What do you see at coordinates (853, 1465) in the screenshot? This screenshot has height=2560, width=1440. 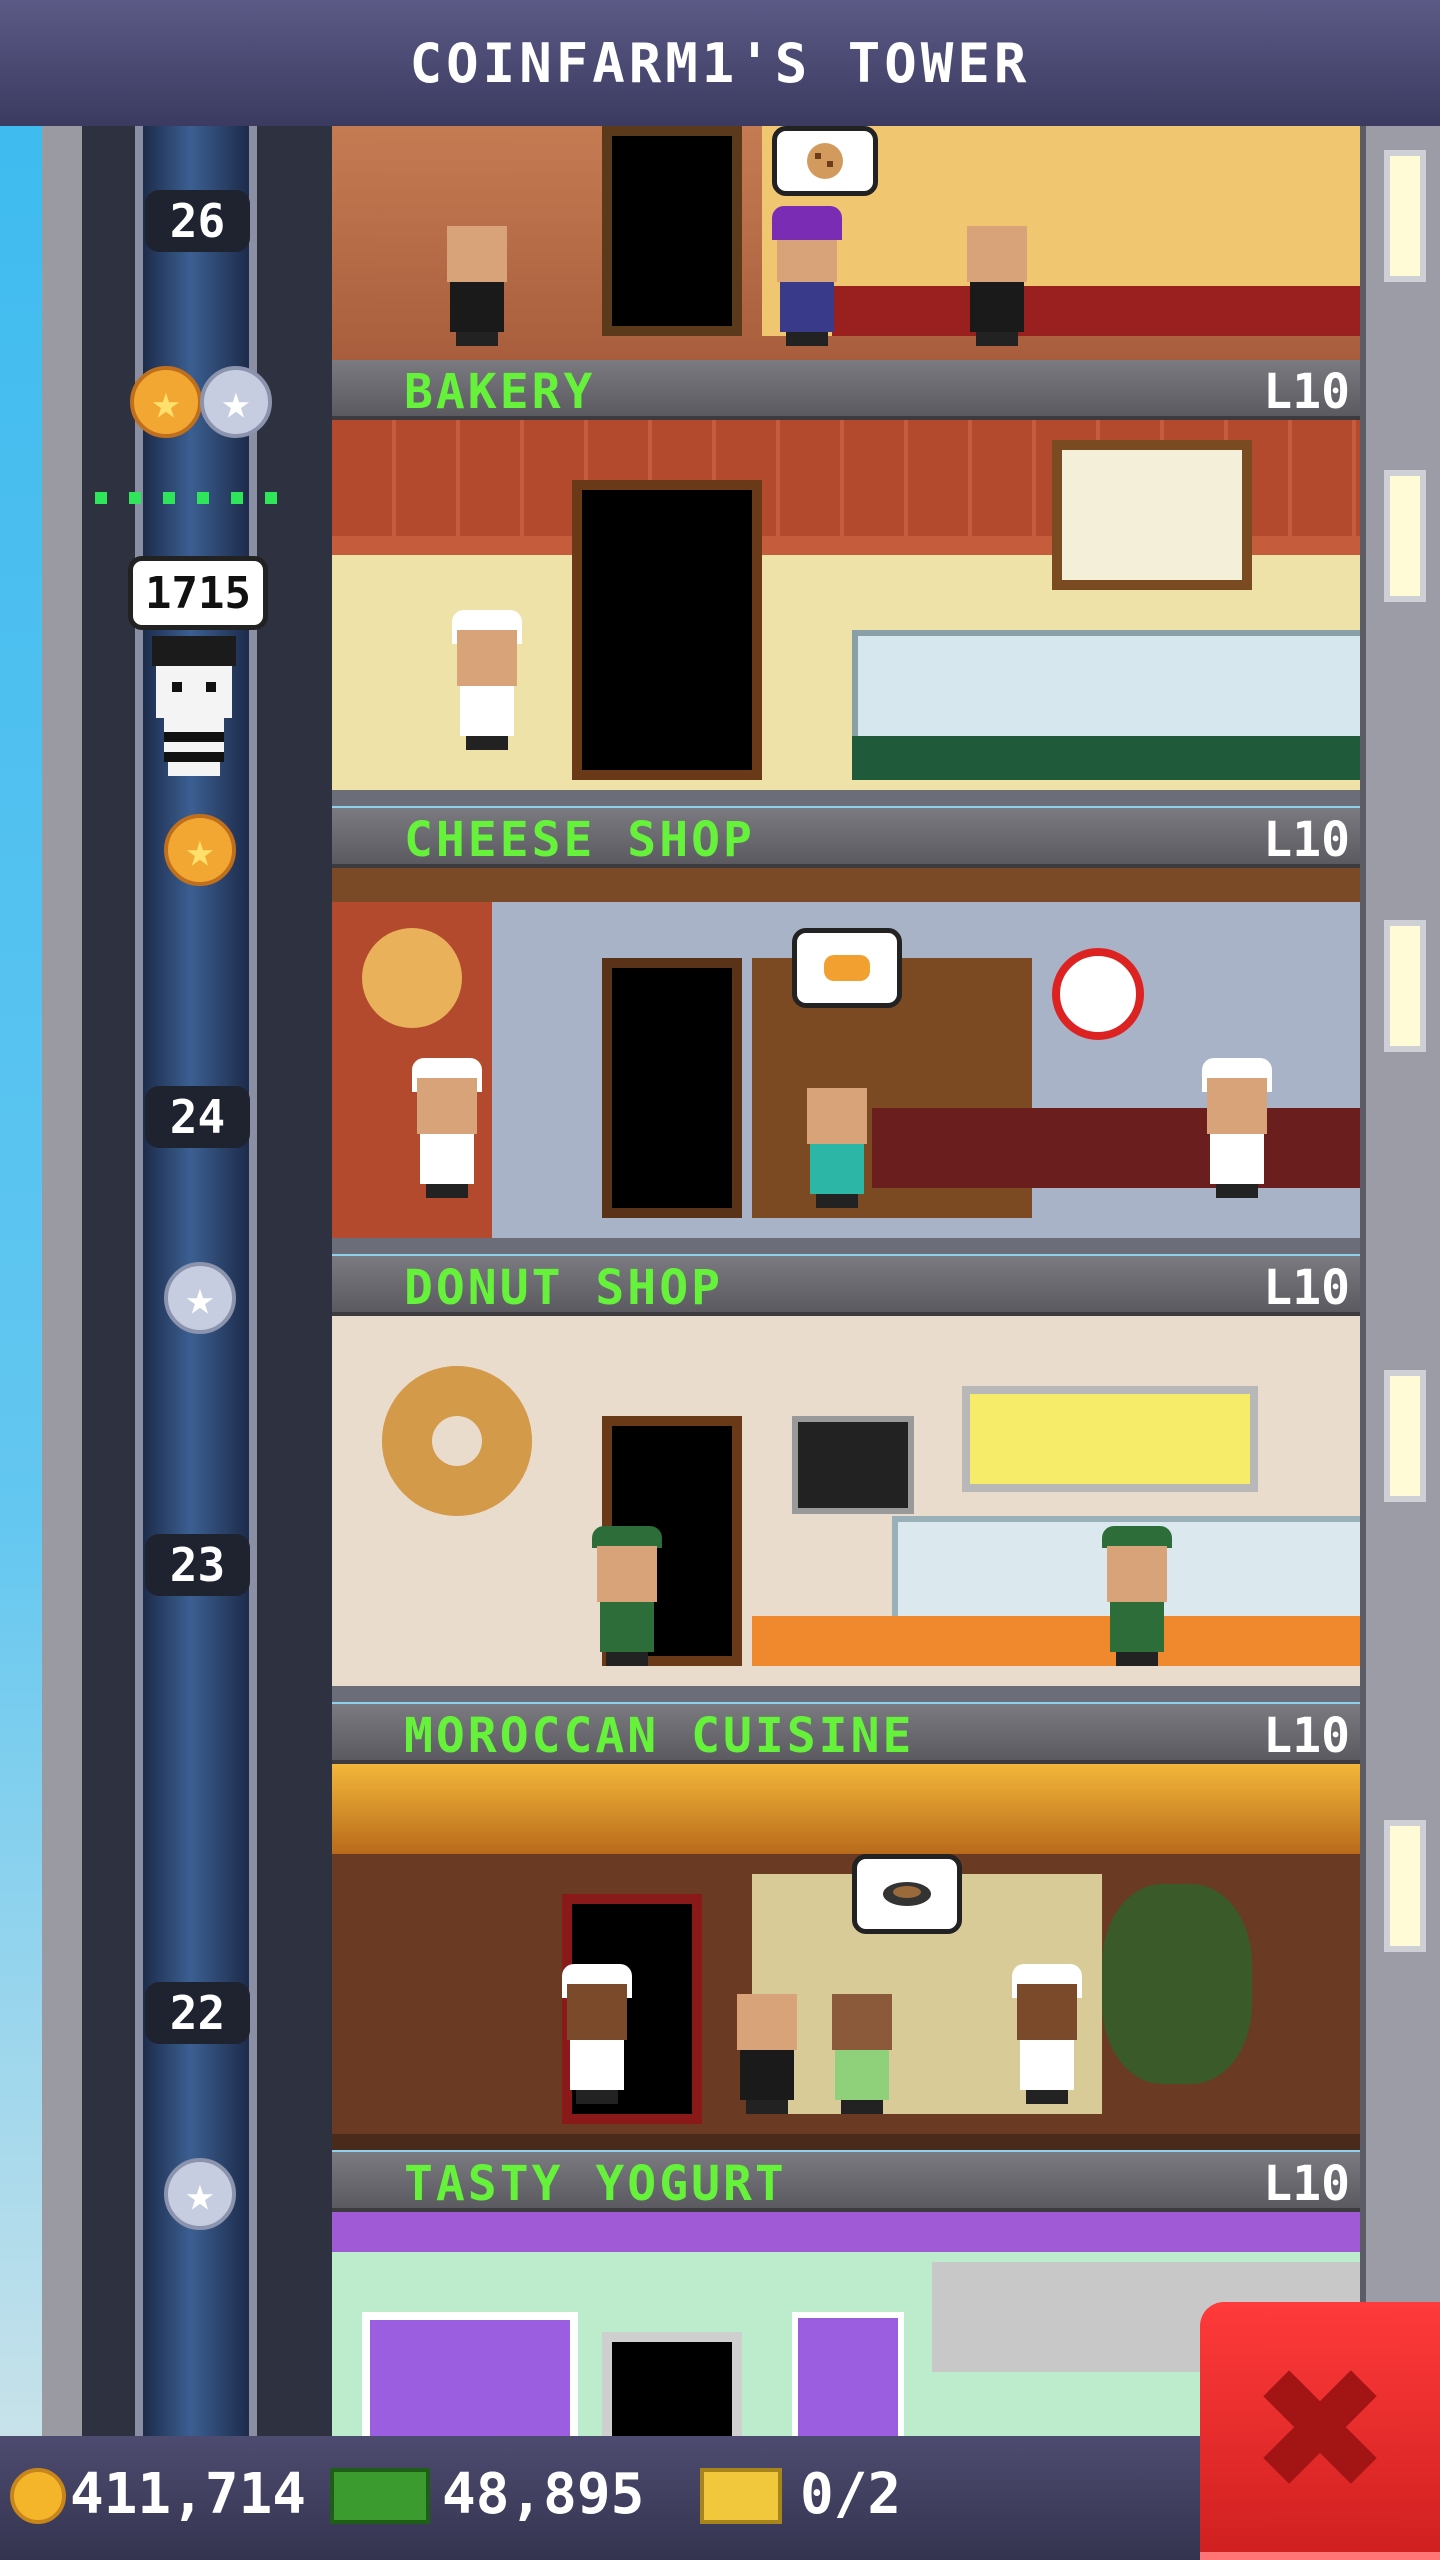 I see `chalk-board` at bounding box center [853, 1465].